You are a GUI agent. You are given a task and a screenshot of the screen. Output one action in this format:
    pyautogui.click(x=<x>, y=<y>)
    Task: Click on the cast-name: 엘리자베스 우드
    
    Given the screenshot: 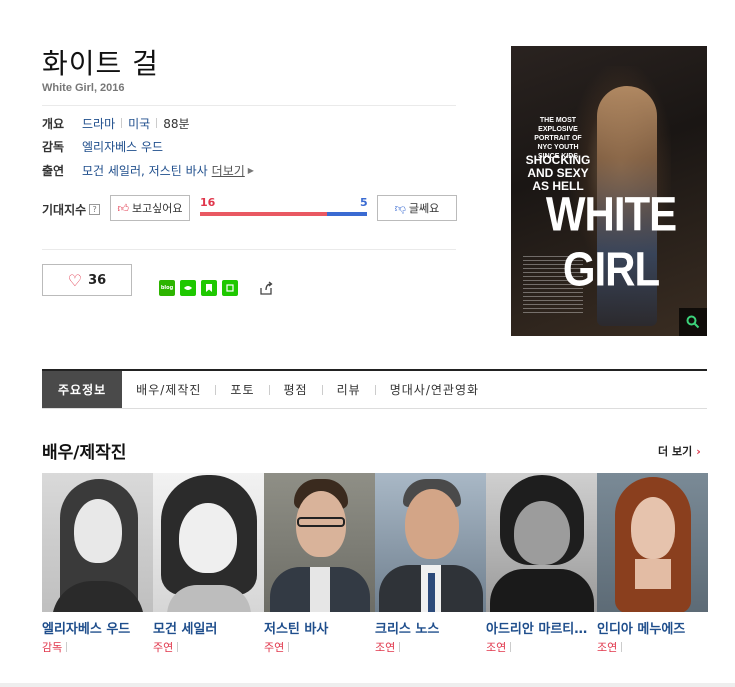 What is the action you would take?
    pyautogui.click(x=96, y=627)
    